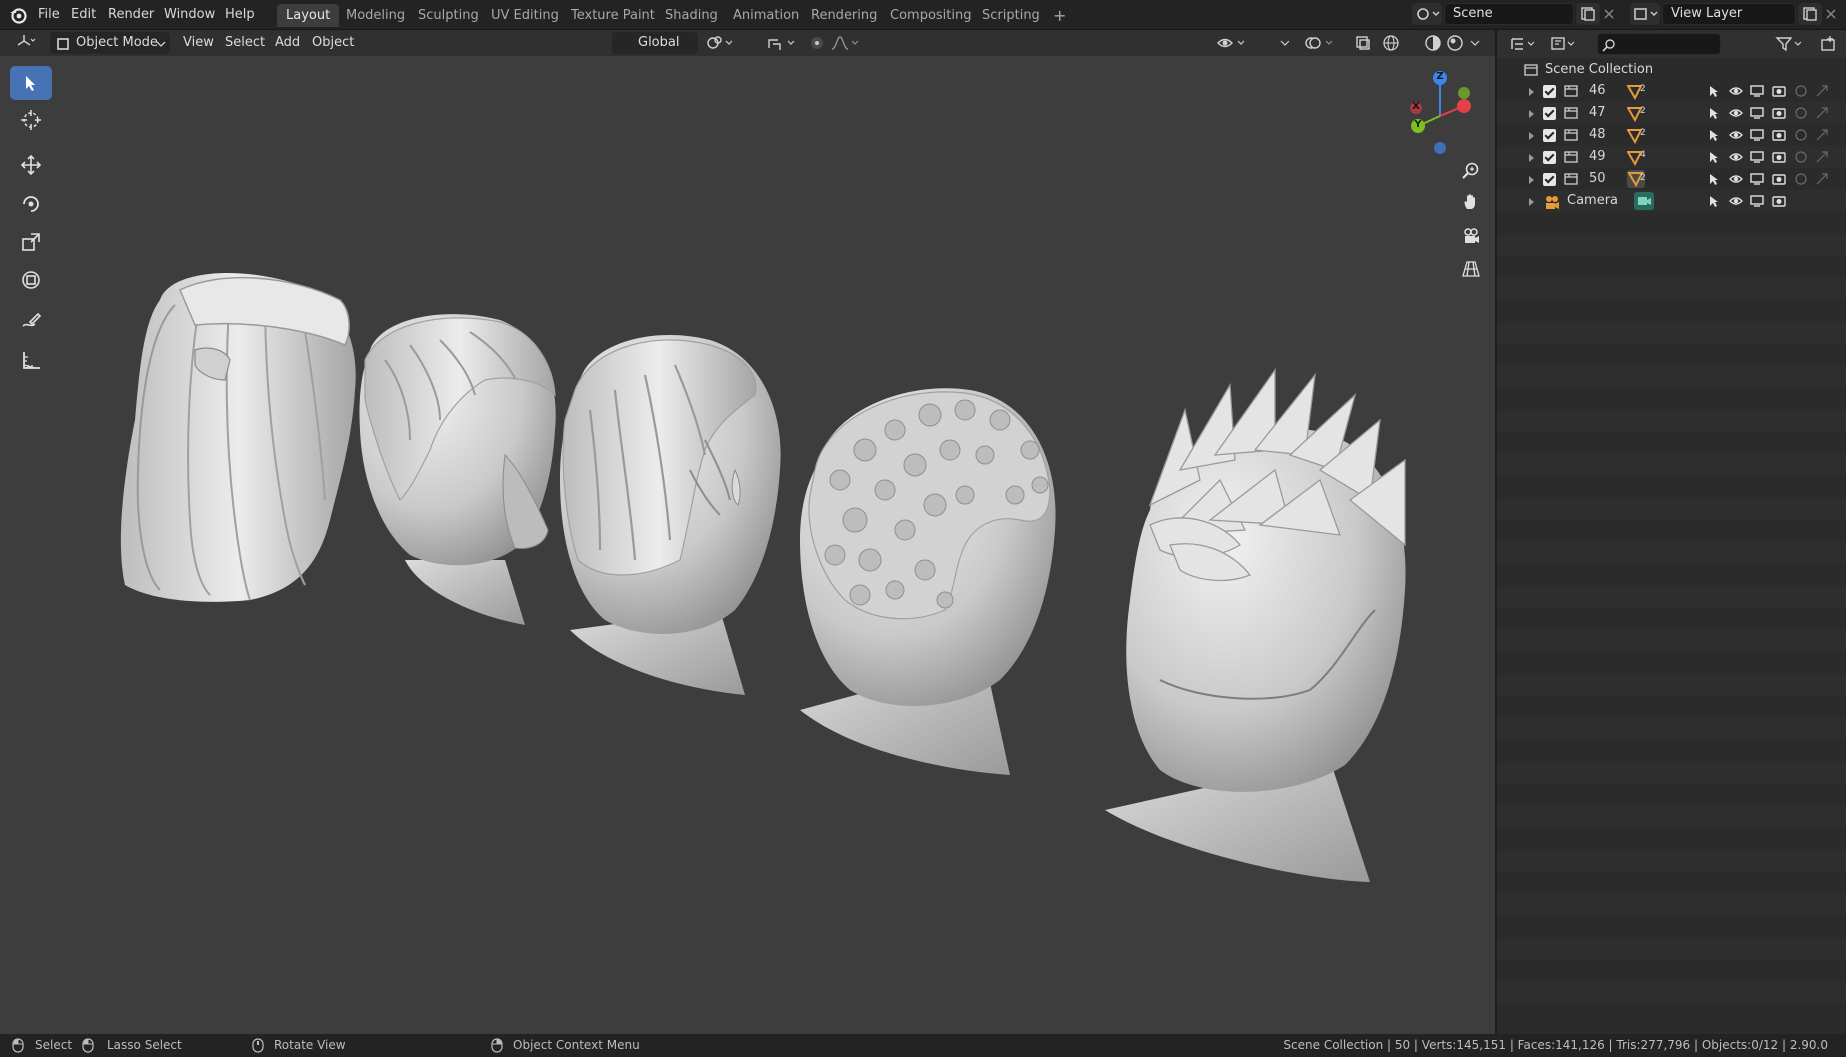 Image resolution: width=1846 pixels, height=1057 pixels. What do you see at coordinates (1427, 14) in the screenshot?
I see `scene-browse-button` at bounding box center [1427, 14].